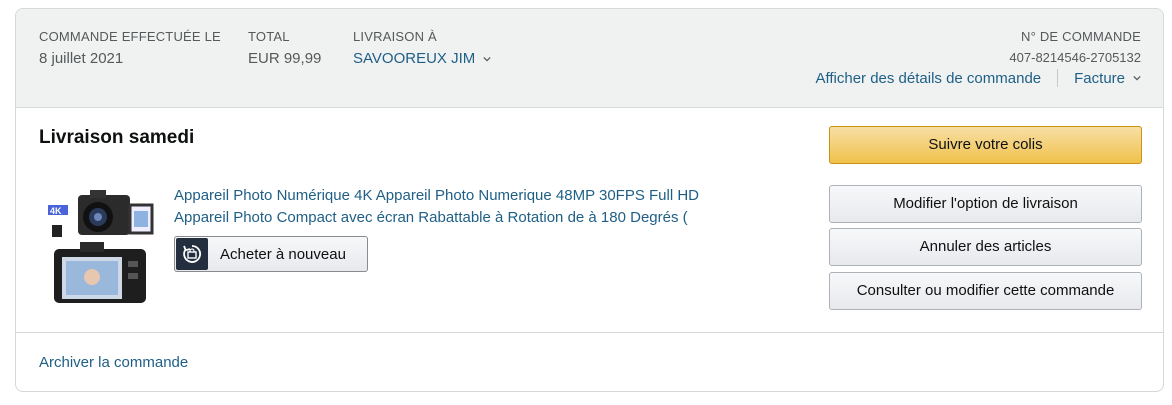  Describe the element at coordinates (1058, 78) in the screenshot. I see `links-divider` at that location.